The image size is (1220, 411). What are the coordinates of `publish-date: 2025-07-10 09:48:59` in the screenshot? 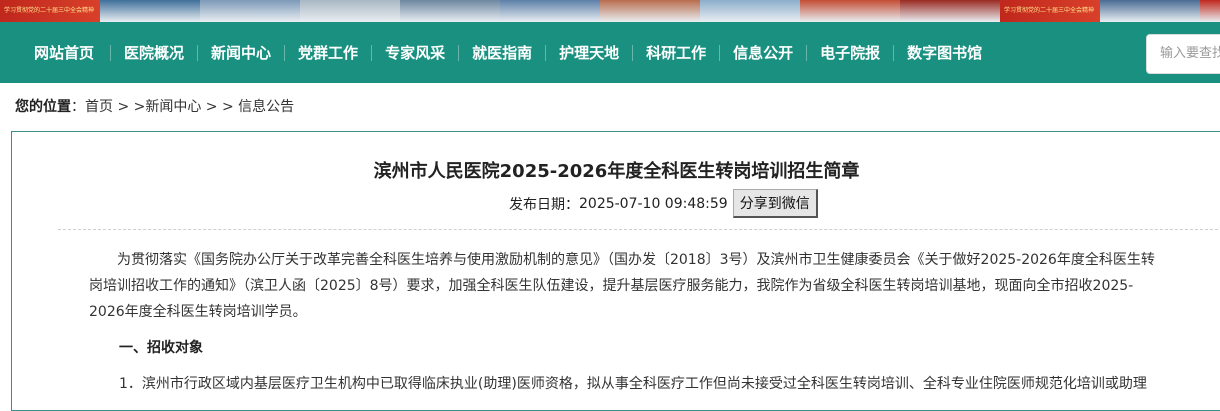 It's located at (653, 203).